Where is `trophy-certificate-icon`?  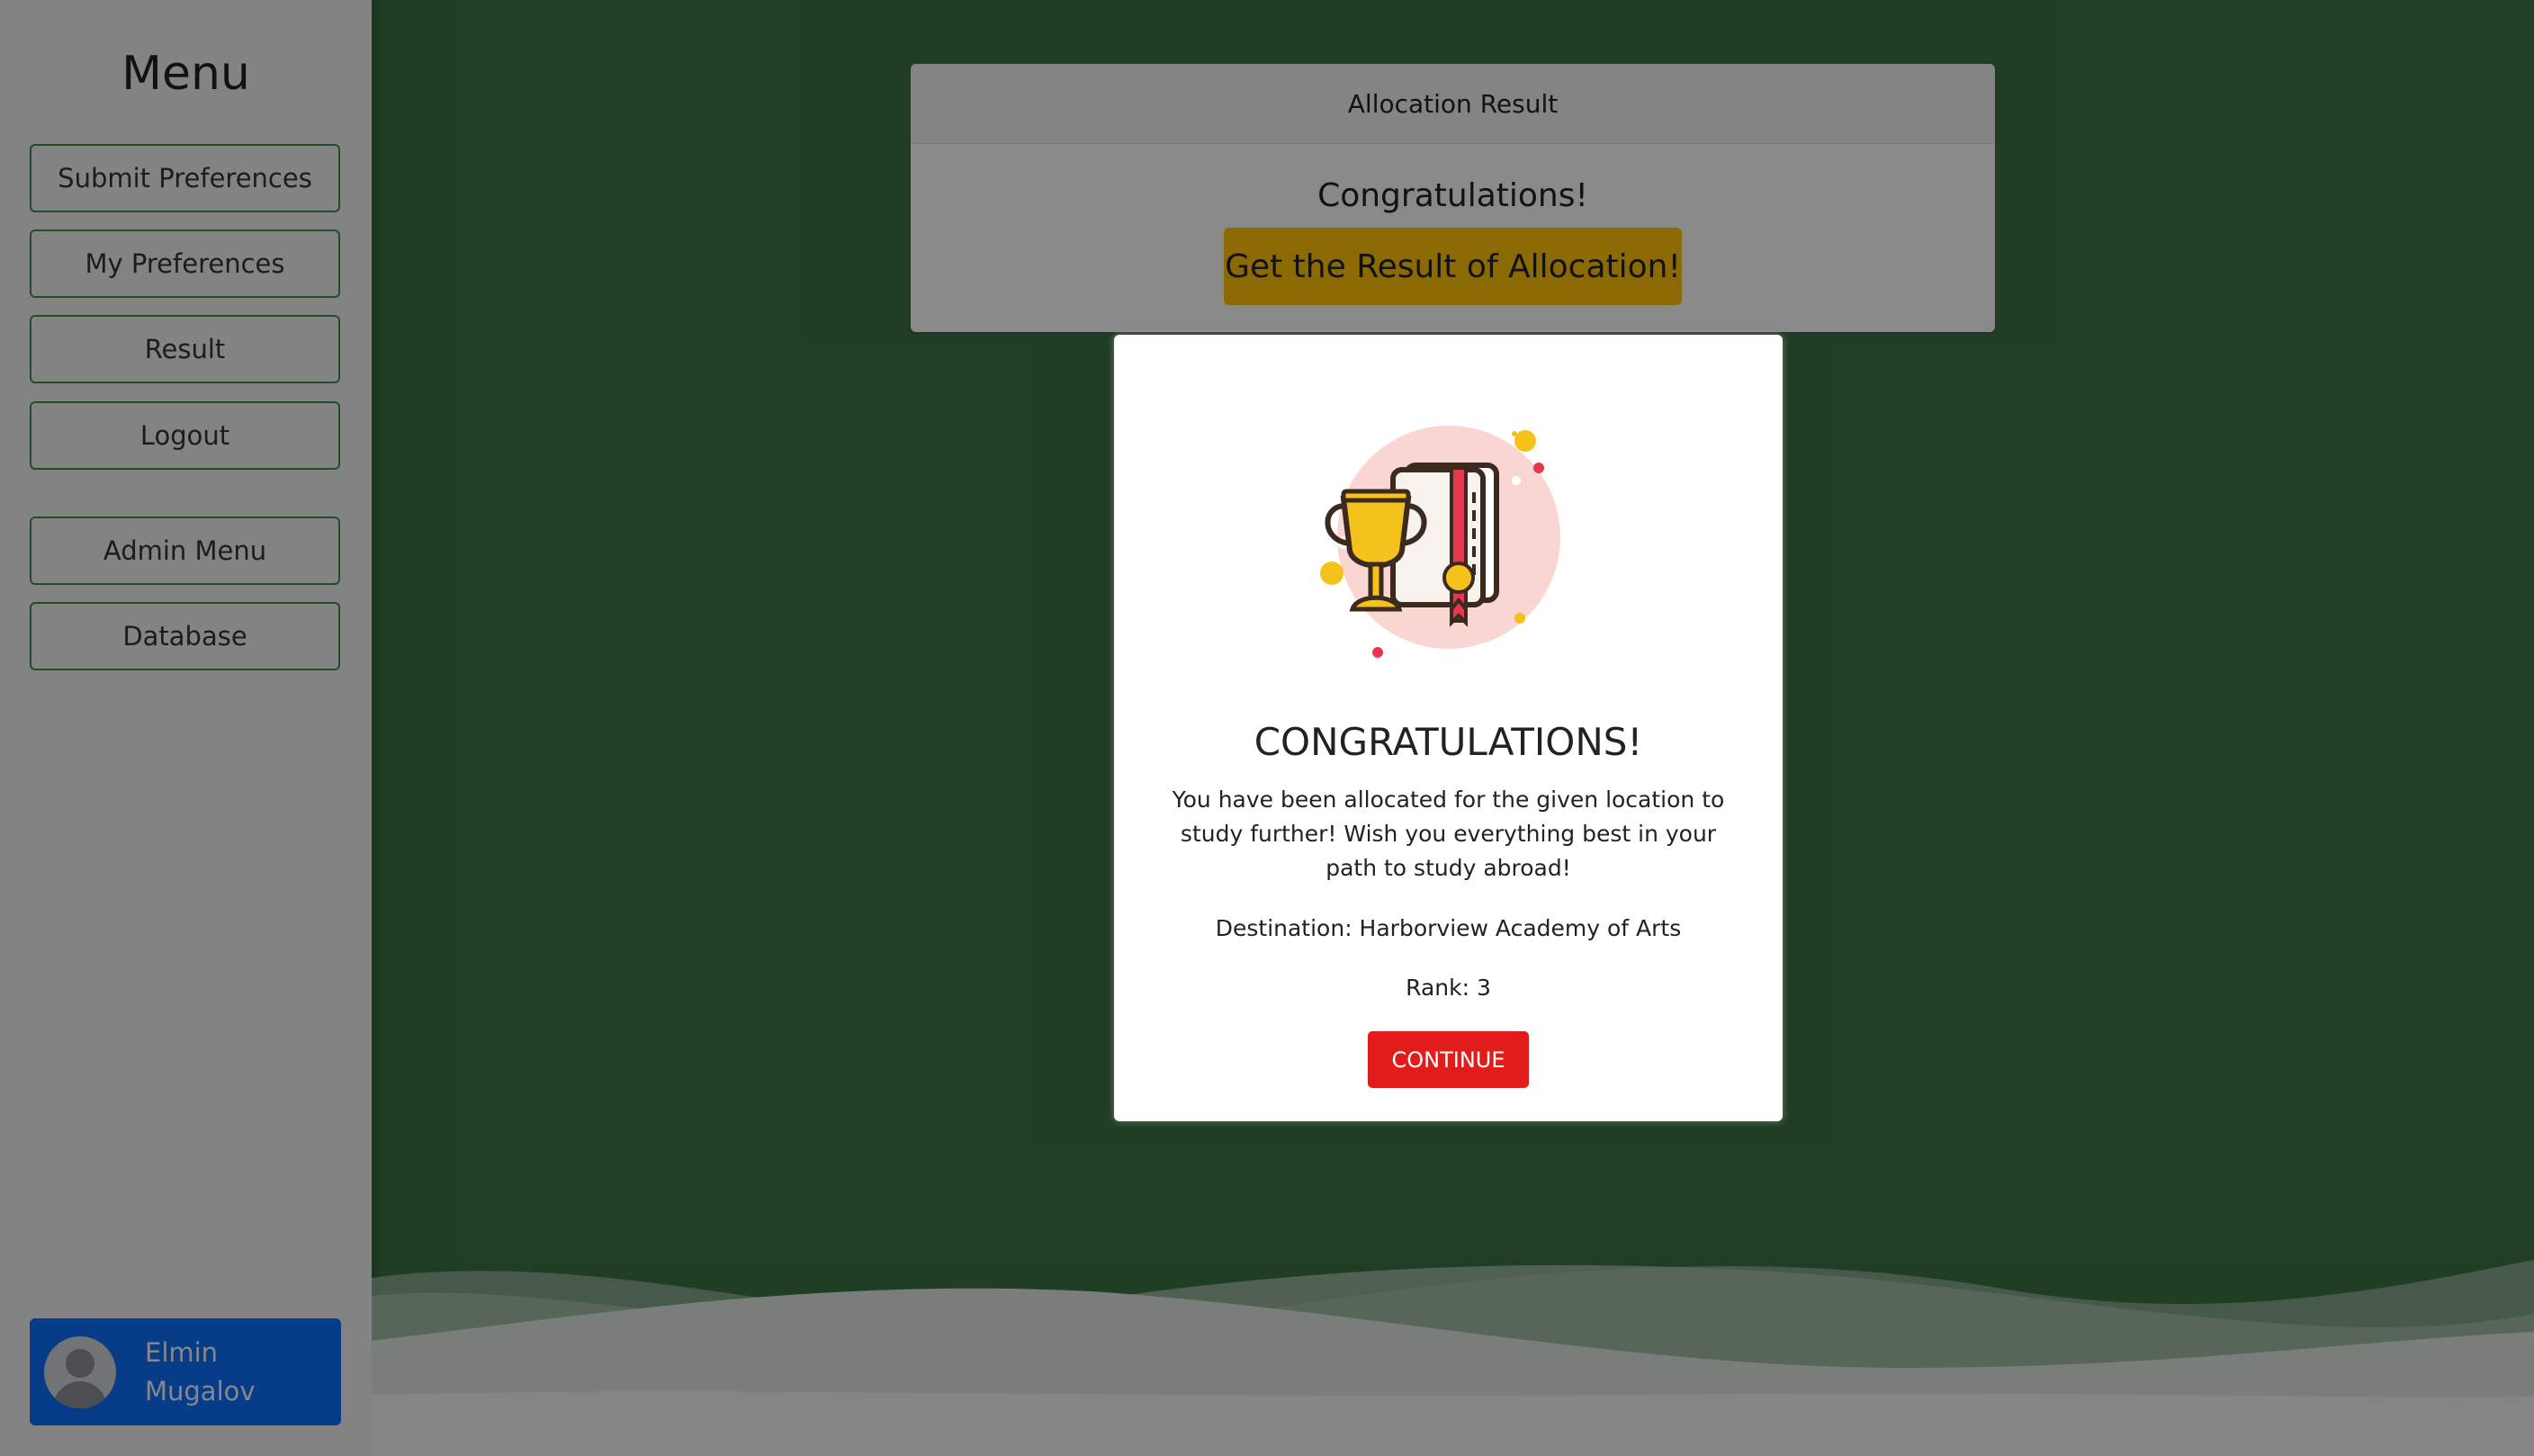 trophy-certificate-icon is located at coordinates (1440, 542).